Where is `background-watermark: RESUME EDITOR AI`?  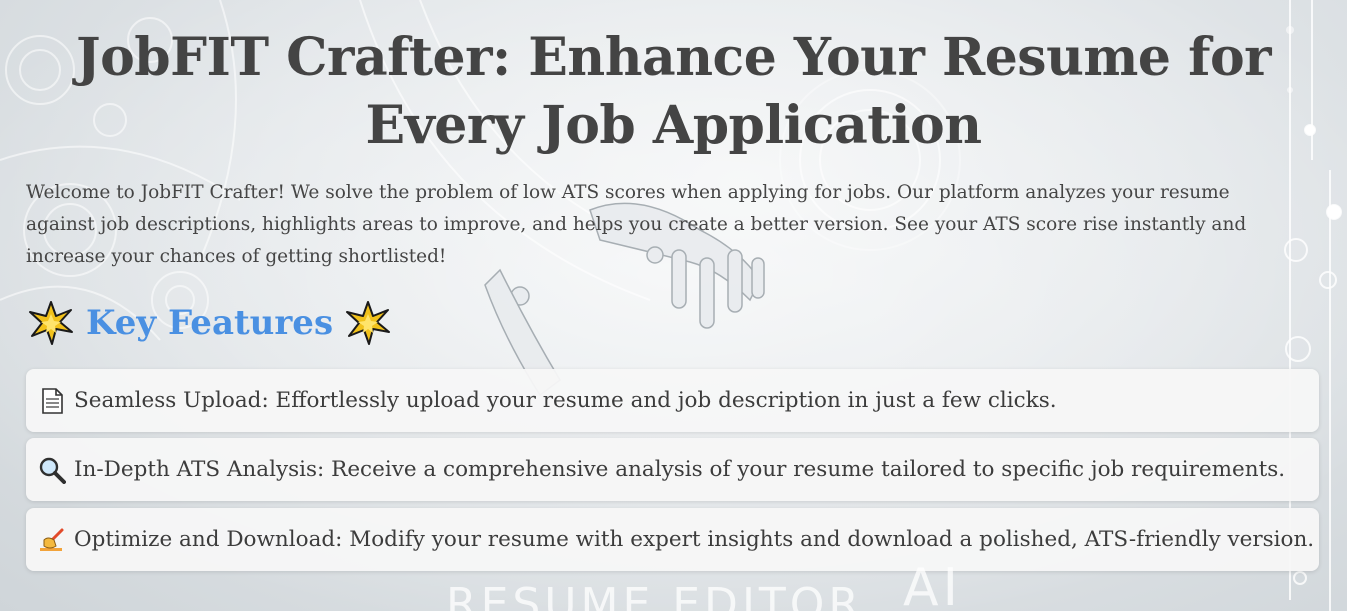
background-watermark: RESUME EDITOR AI is located at coordinates (704, 584).